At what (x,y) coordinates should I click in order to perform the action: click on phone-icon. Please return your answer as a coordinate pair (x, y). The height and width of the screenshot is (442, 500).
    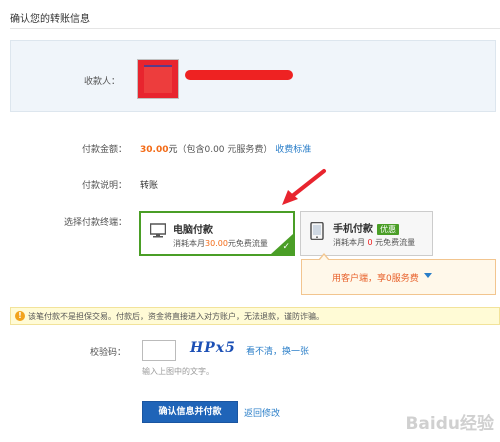
    Looking at the image, I should click on (317, 231).